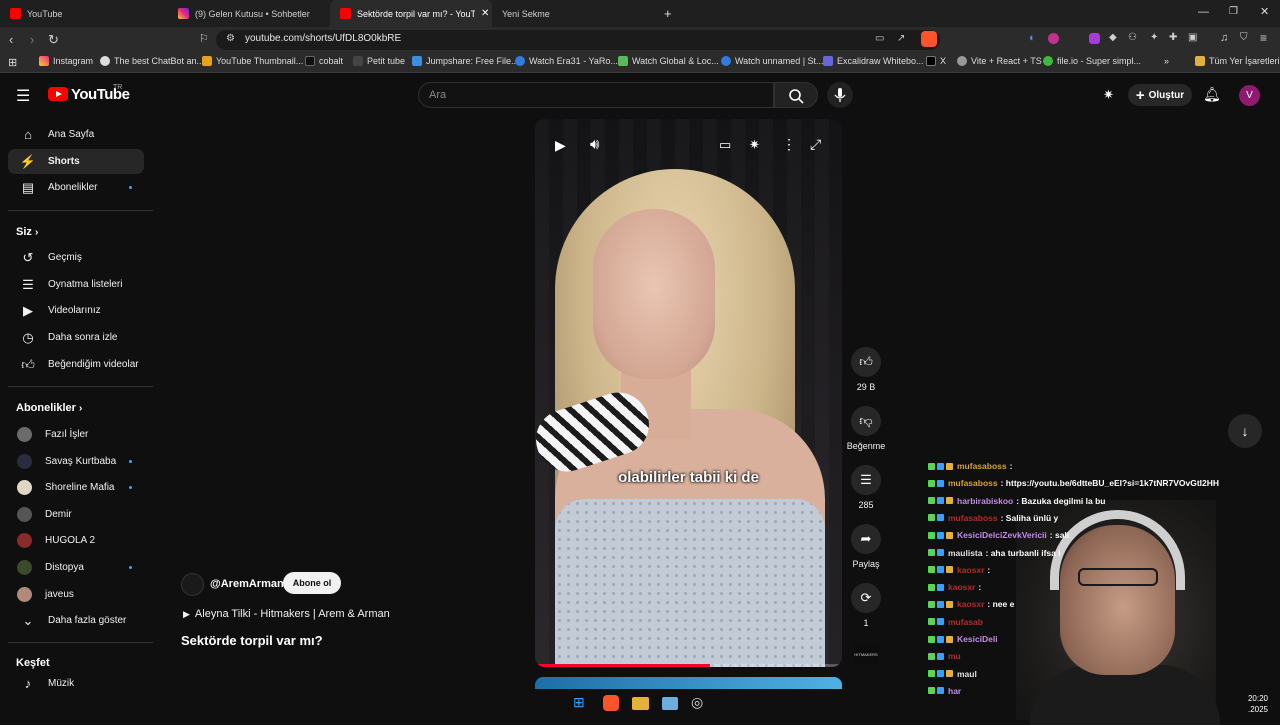 This screenshot has width=1280, height=725. What do you see at coordinates (611, 703) in the screenshot?
I see `brave-taskbar-icon` at bounding box center [611, 703].